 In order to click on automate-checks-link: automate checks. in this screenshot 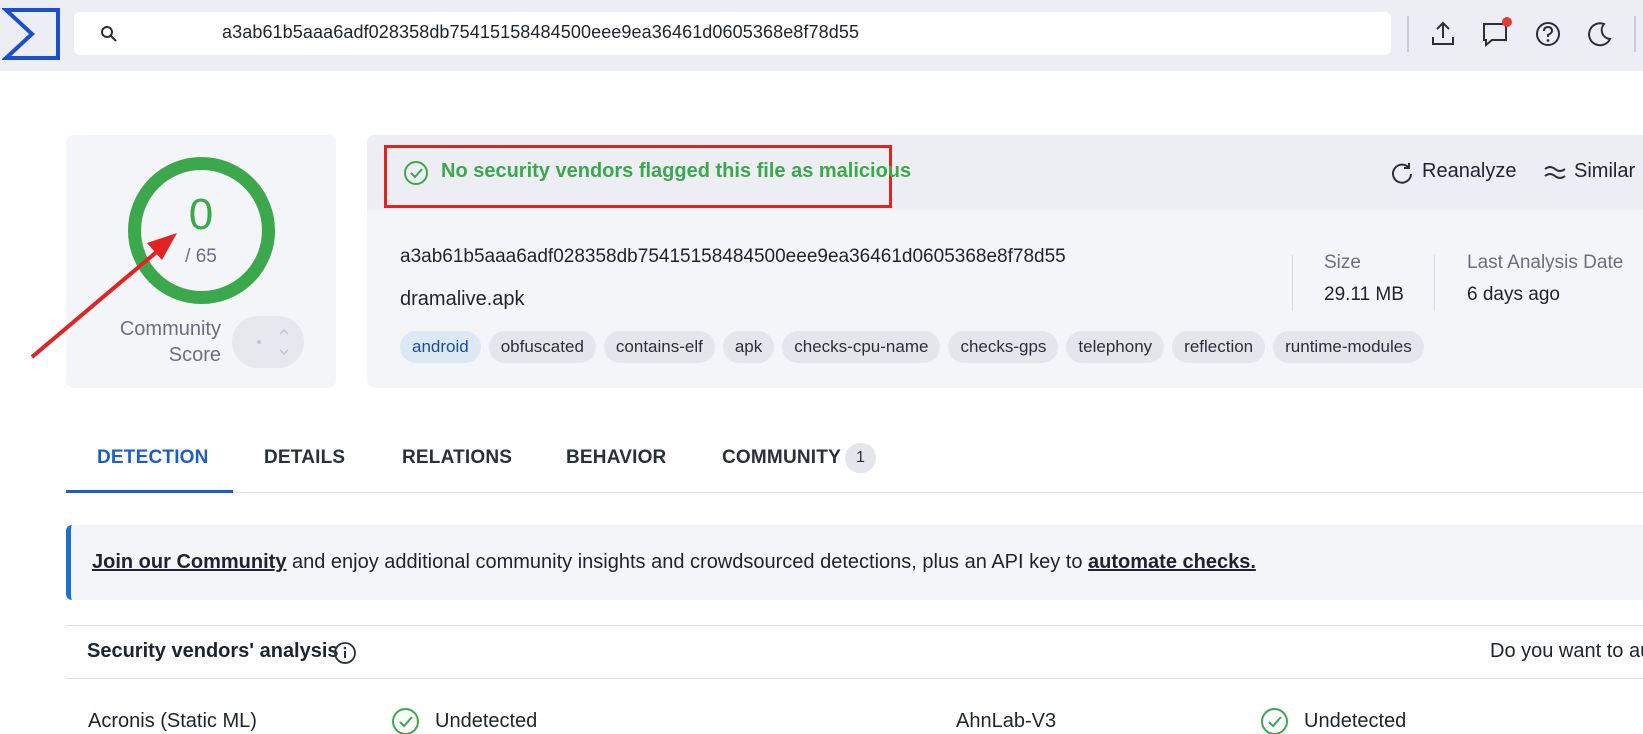, I will do `click(1172, 562)`.